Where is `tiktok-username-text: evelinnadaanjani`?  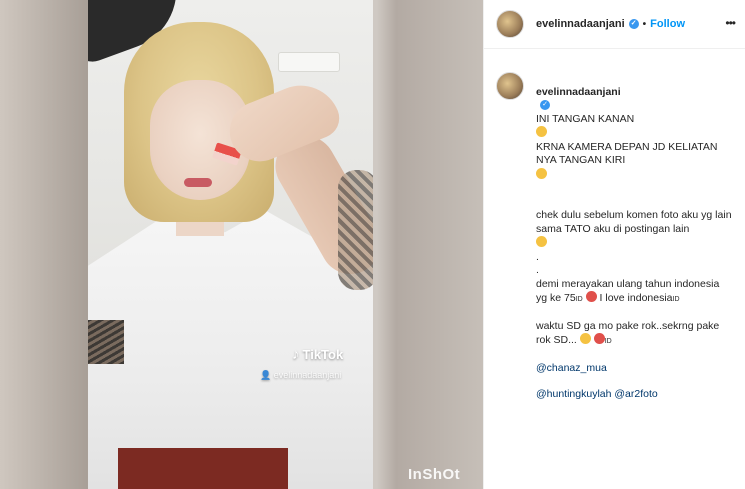 tiktok-username-text: evelinnadaanjani is located at coordinates (307, 375).